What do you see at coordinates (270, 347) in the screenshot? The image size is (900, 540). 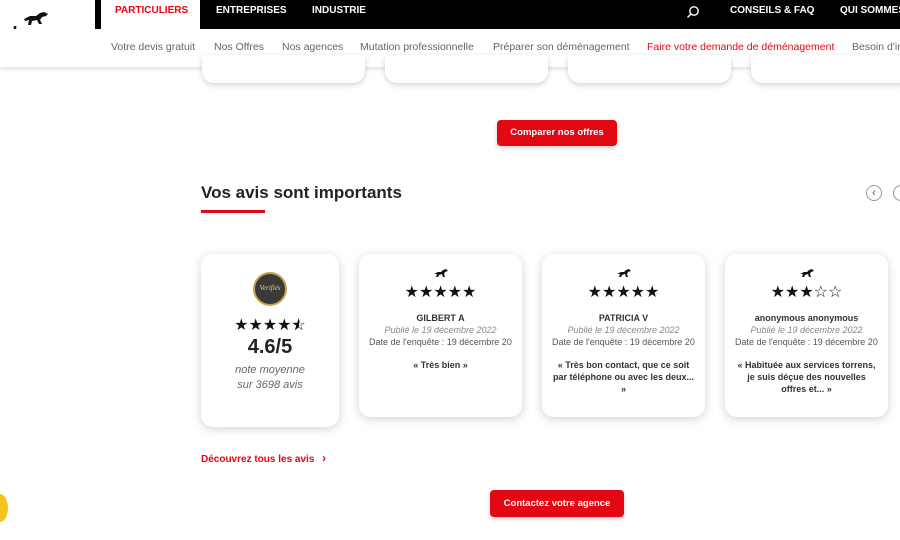 I see `summary-score: 4.6/5` at bounding box center [270, 347].